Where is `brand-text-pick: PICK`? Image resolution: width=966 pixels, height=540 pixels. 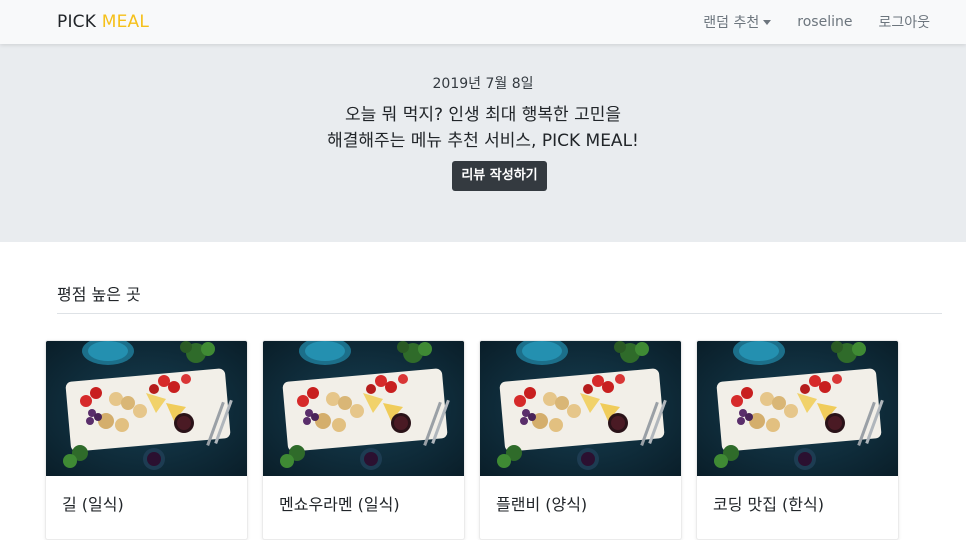 brand-text-pick: PICK is located at coordinates (77, 22).